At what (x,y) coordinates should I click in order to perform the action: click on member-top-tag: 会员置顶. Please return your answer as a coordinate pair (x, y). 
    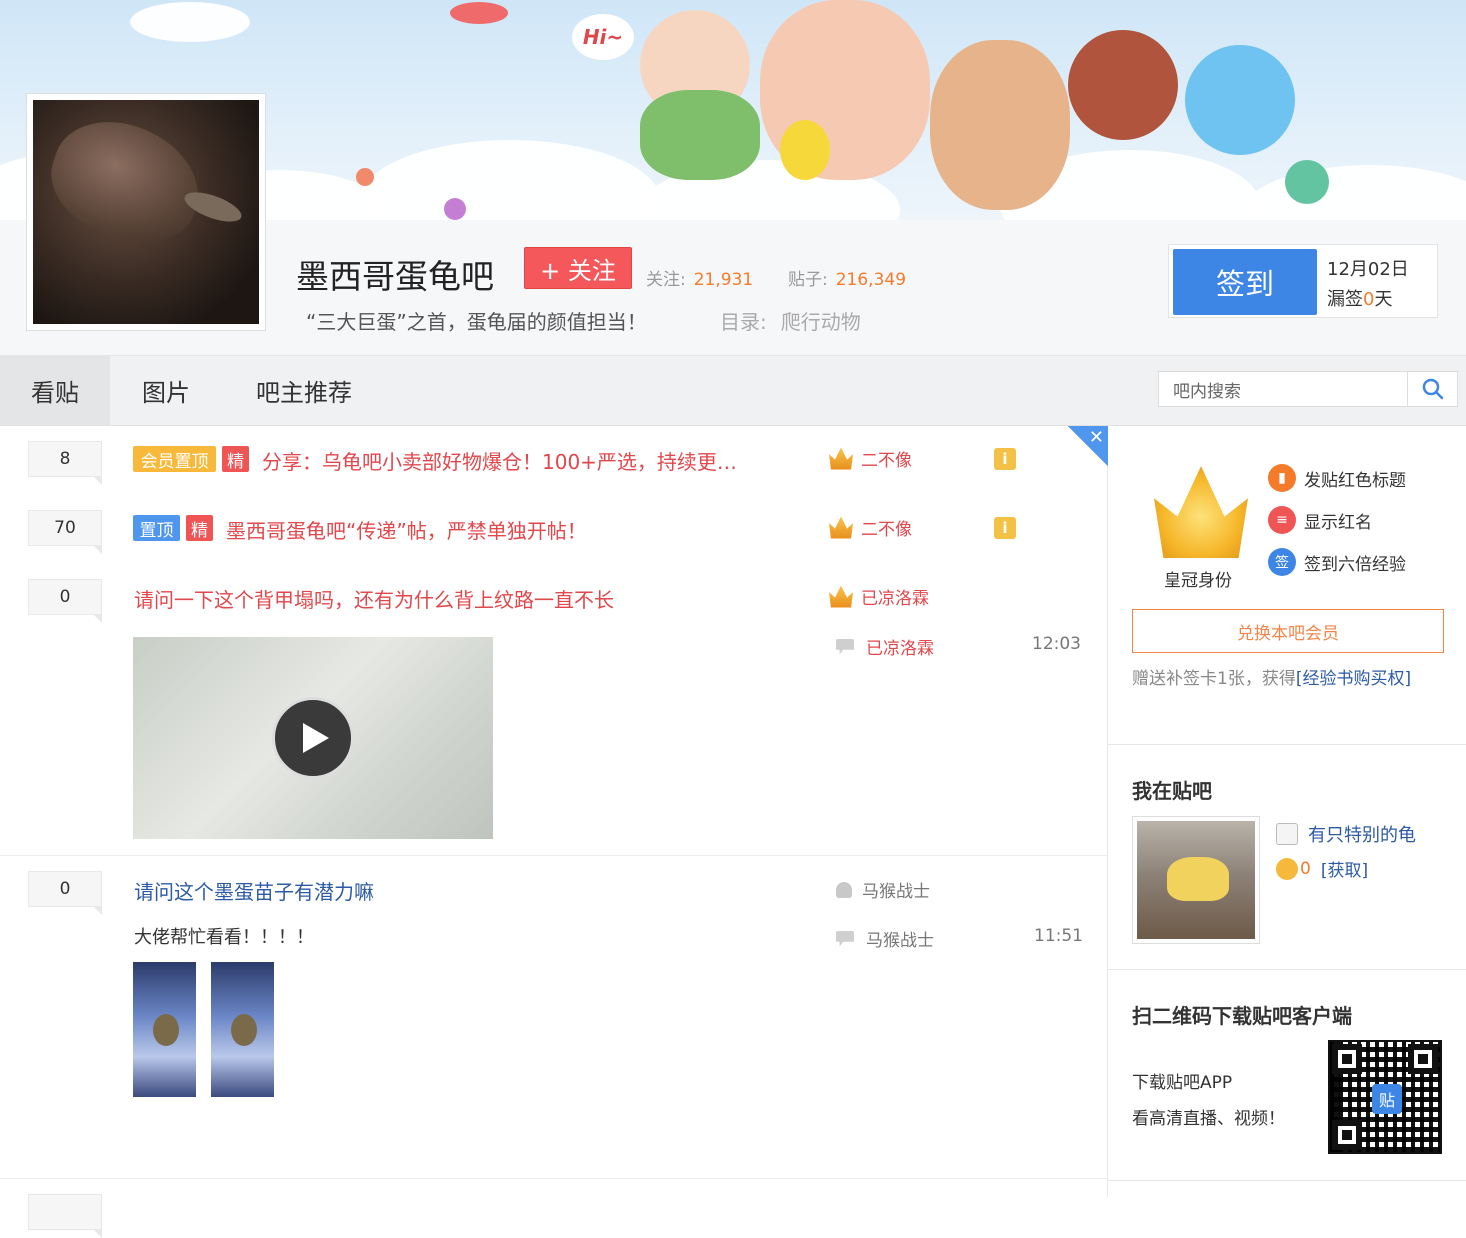
    Looking at the image, I should click on (174, 459).